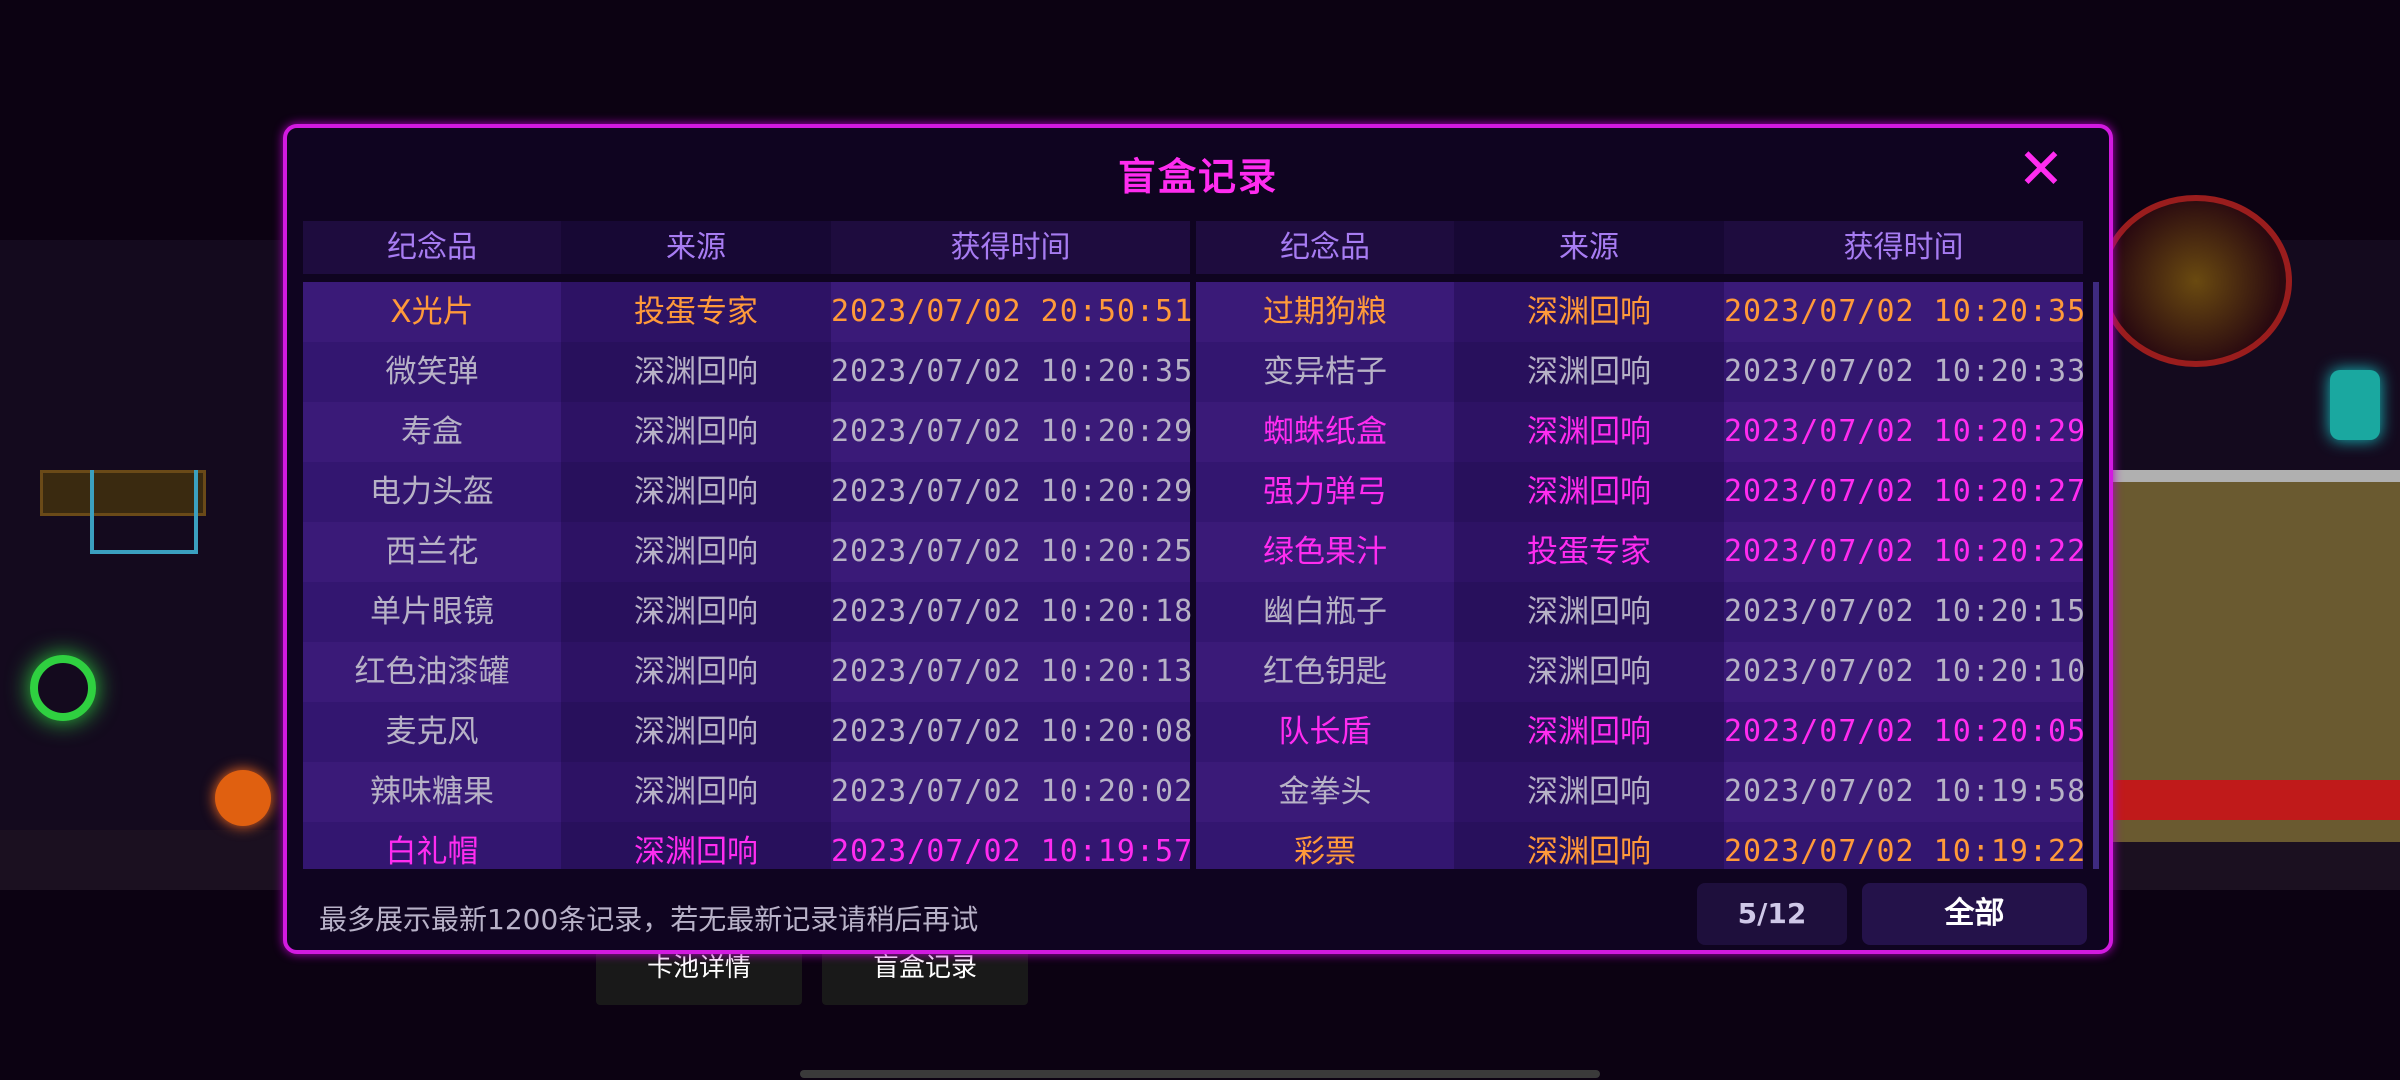 The image size is (2400, 1080). I want to click on table-row: 单片眼镜 深渊回响 2023/07/02 10:20:18, so click(747, 612).